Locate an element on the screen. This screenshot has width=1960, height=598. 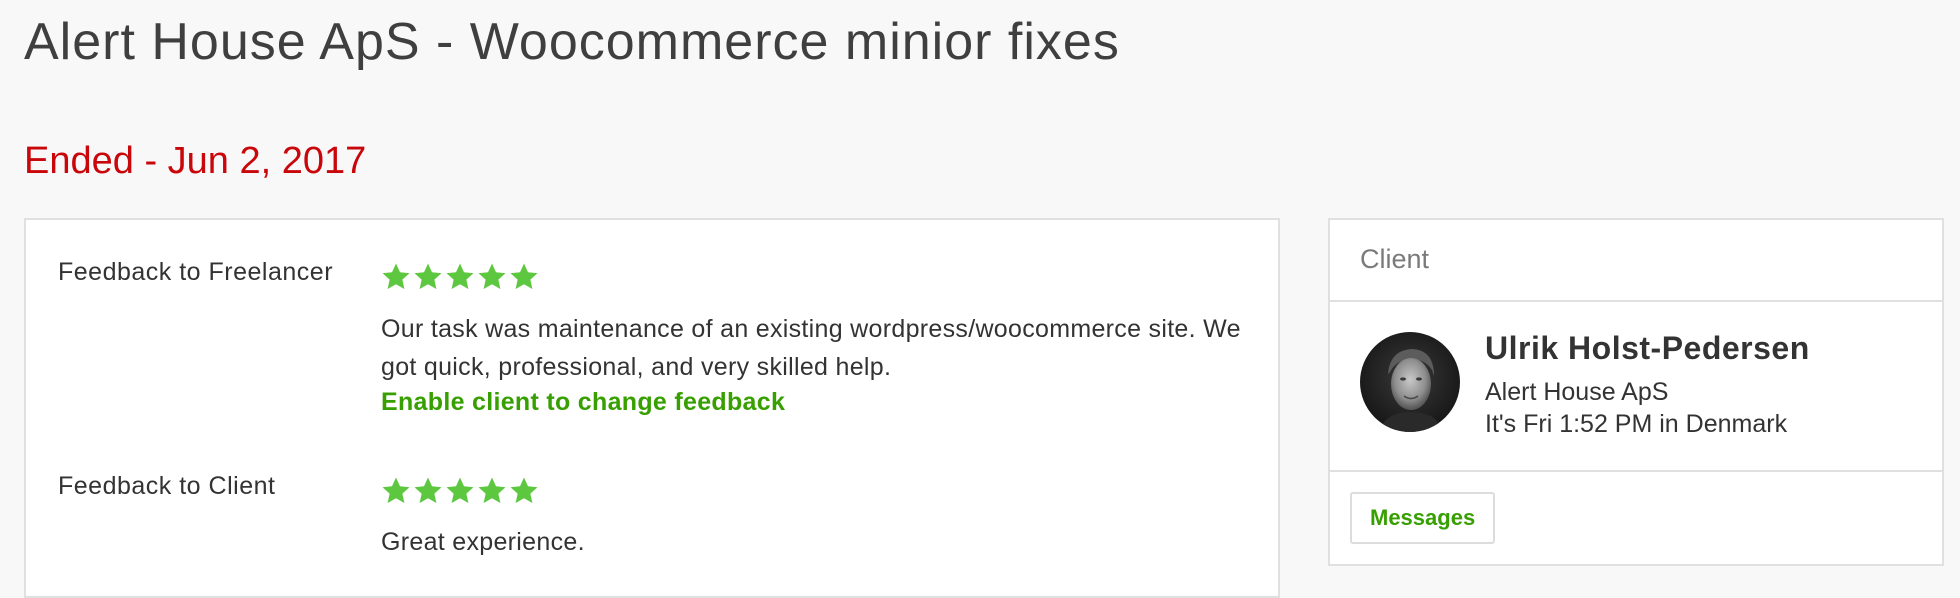
feedback-to-freelancer-label: Feedback to Freelancer is located at coordinates (196, 272).